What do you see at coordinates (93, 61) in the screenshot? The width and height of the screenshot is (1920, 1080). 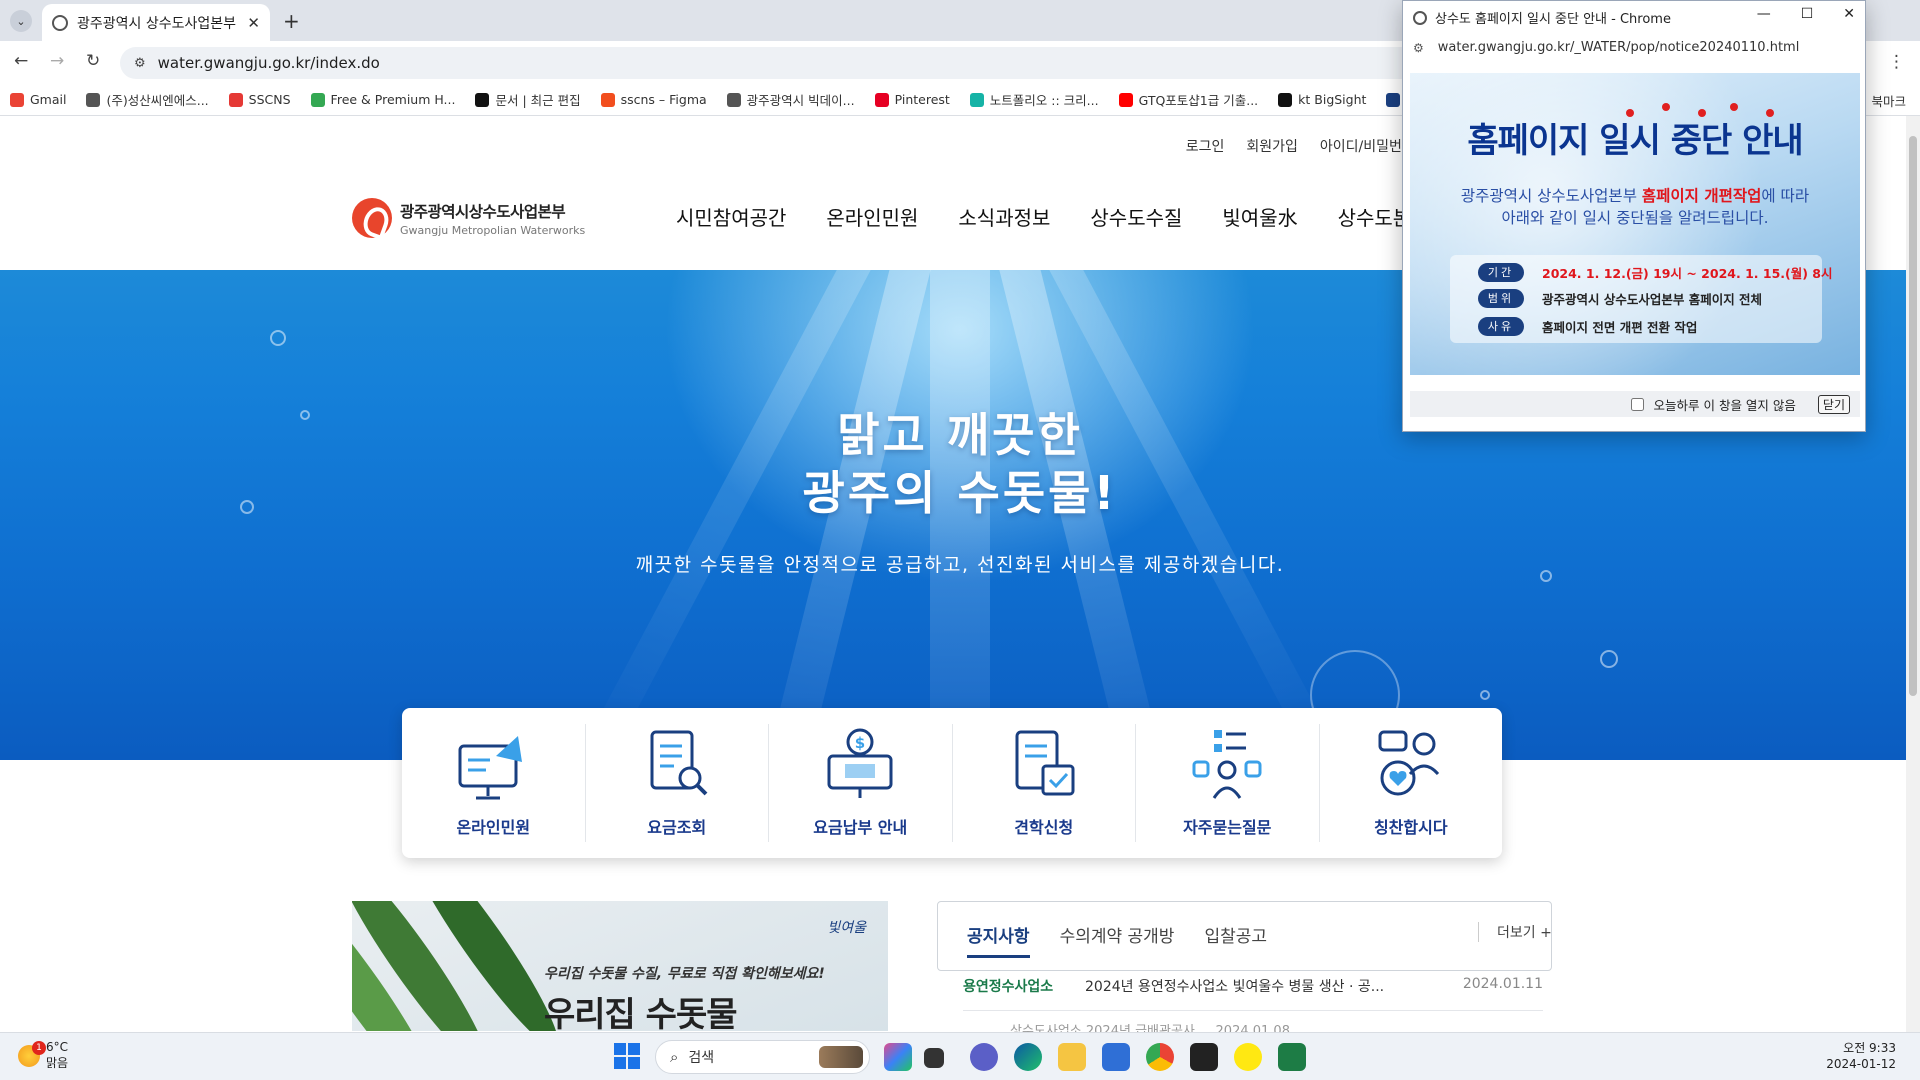 I see `reload-icon: ↻` at bounding box center [93, 61].